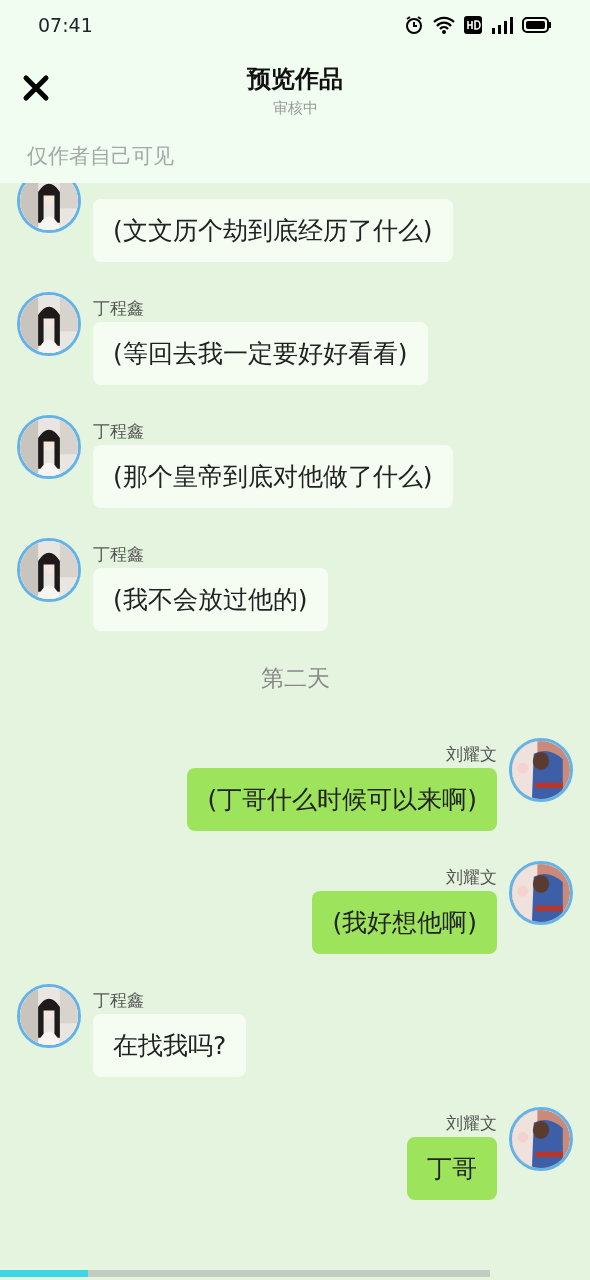 This screenshot has height=1280, width=590. Describe the element at coordinates (273, 476) in the screenshot. I see `message-bubble: (那个皇帝到底对他做了什么)` at that location.